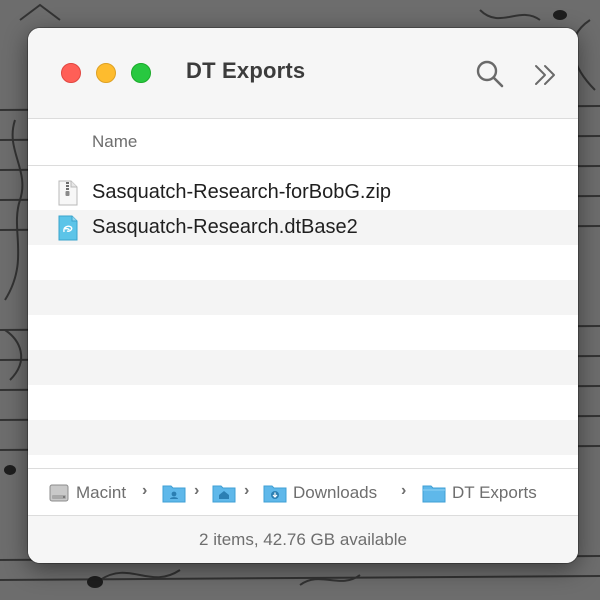 The width and height of the screenshot is (600, 600). I want to click on path-bar: Macint › › › Downloads › DT Exports, so click(303, 492).